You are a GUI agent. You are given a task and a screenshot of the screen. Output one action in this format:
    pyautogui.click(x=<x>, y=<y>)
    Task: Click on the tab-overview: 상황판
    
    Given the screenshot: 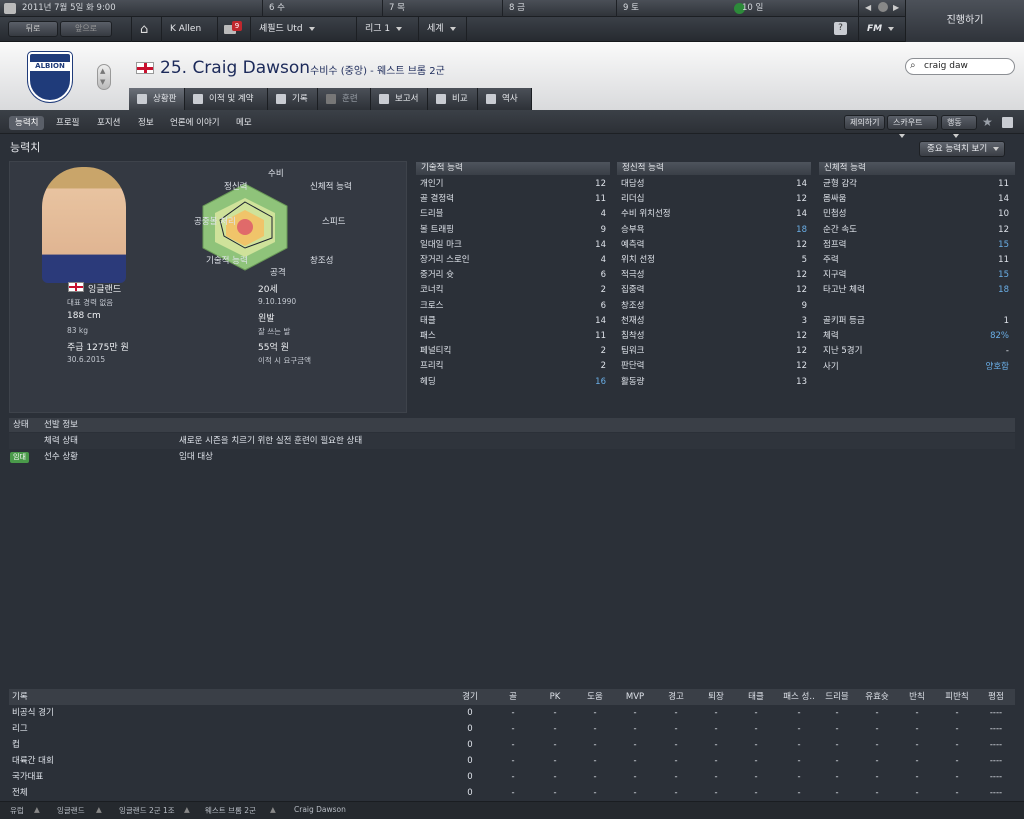 What is the action you would take?
    pyautogui.click(x=157, y=99)
    